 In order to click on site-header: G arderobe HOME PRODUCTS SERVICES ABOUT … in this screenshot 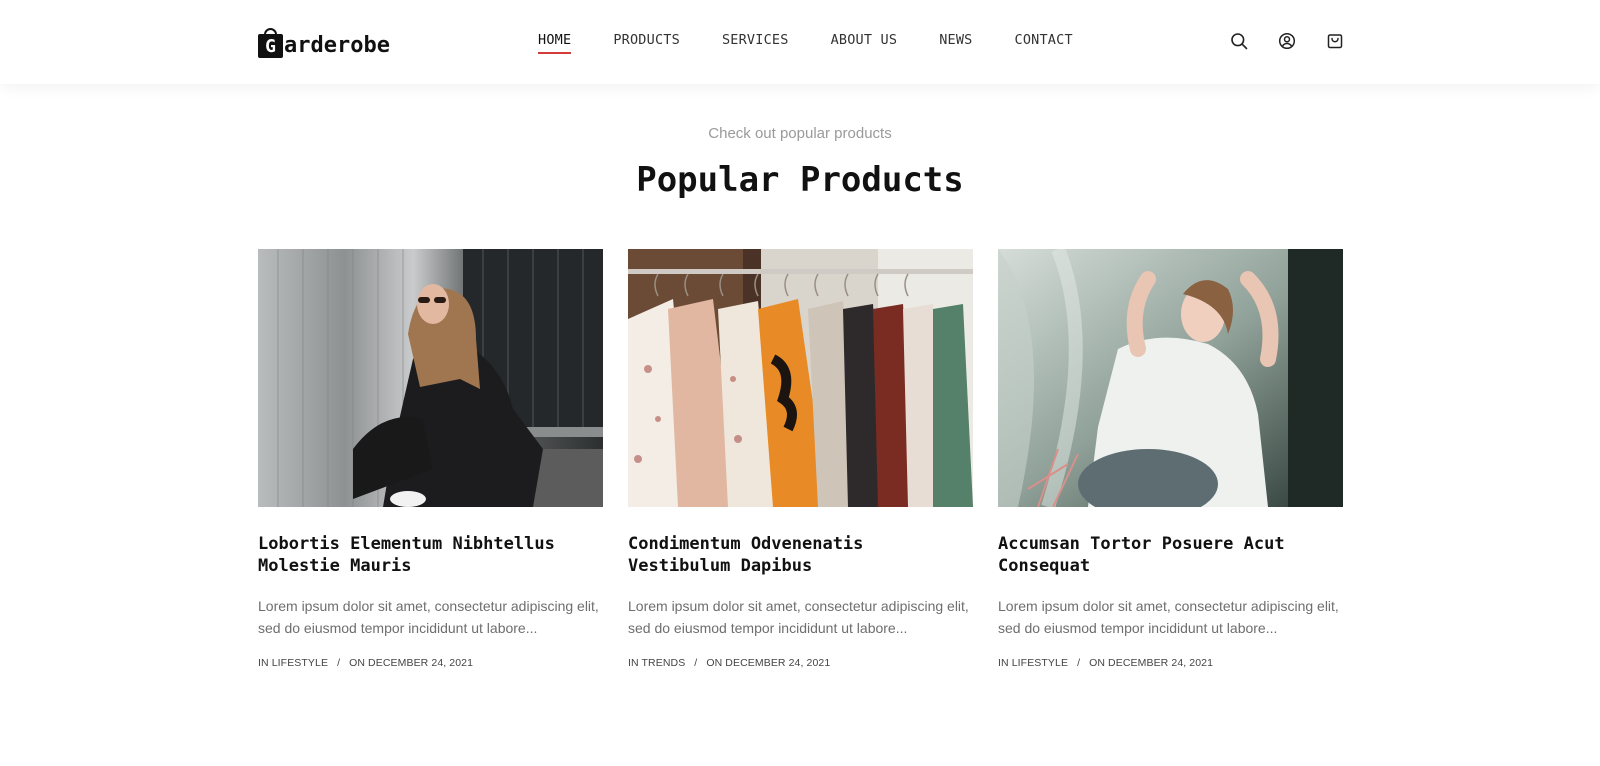, I will do `click(800, 42)`.